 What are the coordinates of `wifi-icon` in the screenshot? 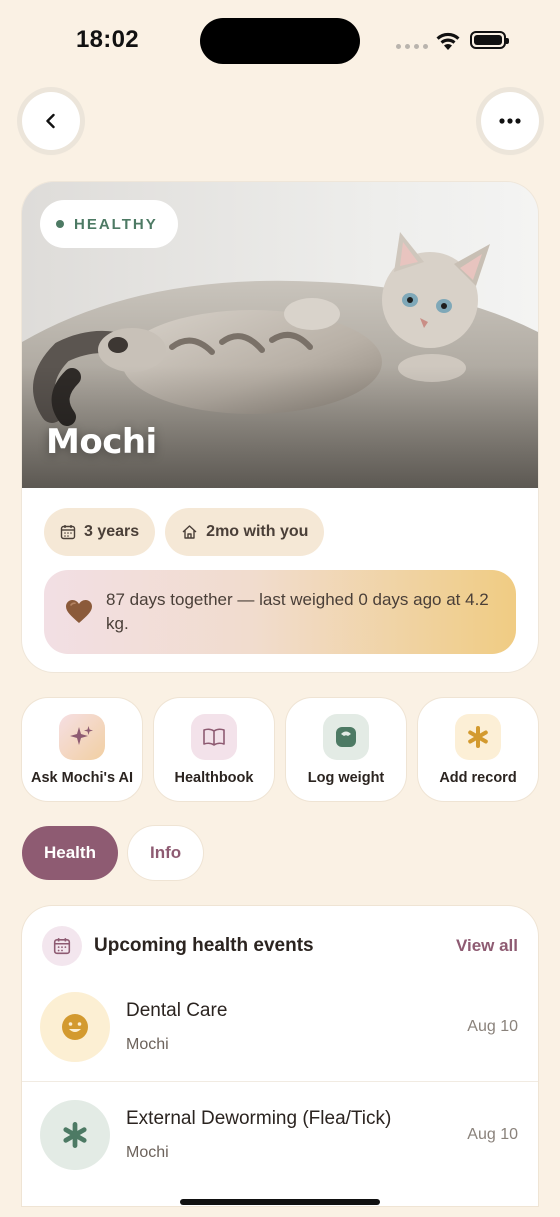 It's located at (448, 41).